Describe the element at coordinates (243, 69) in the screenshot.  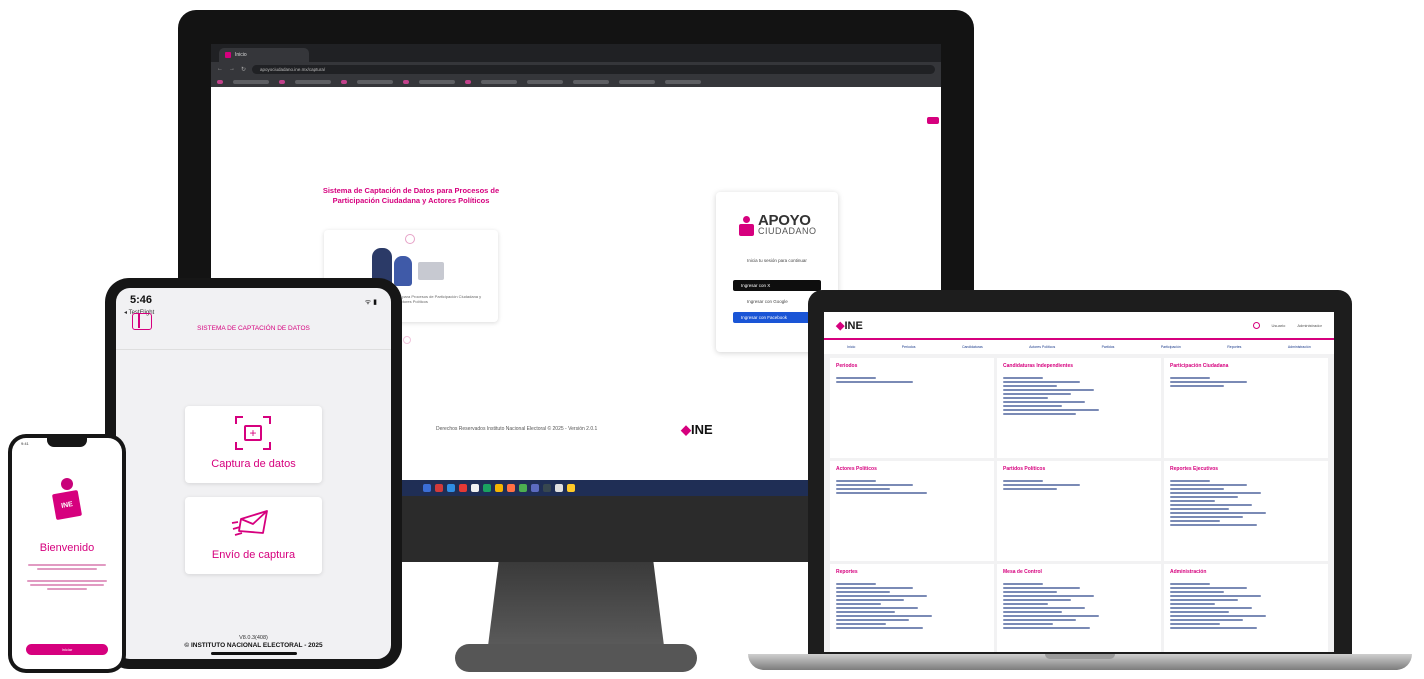
I see `reload-icon: ↻` at that location.